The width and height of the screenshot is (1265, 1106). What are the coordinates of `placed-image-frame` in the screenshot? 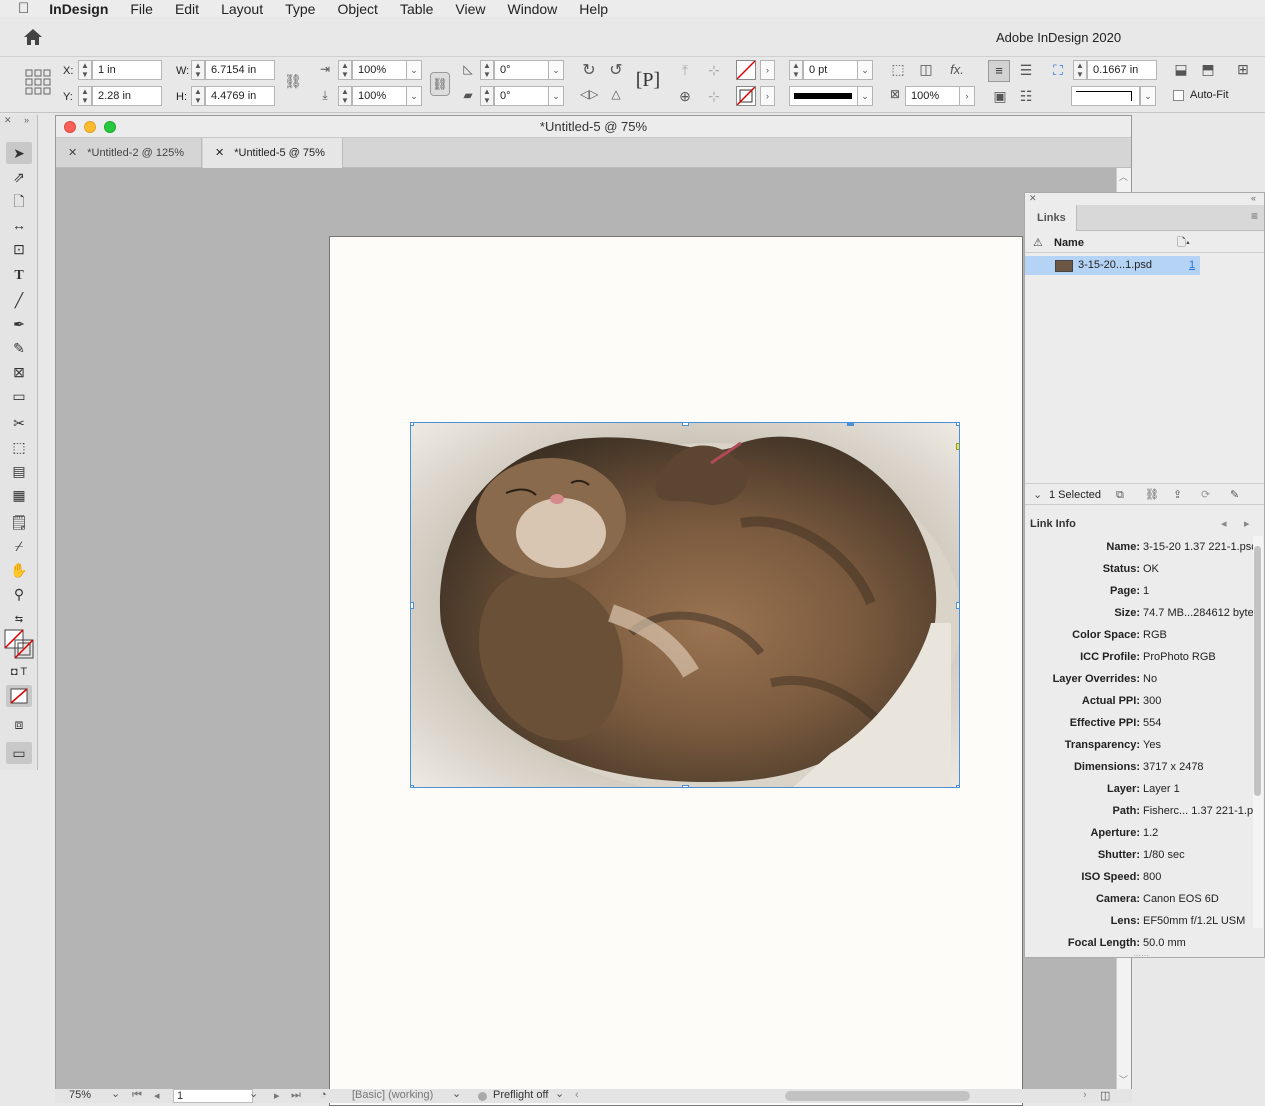 It's located at (685, 605).